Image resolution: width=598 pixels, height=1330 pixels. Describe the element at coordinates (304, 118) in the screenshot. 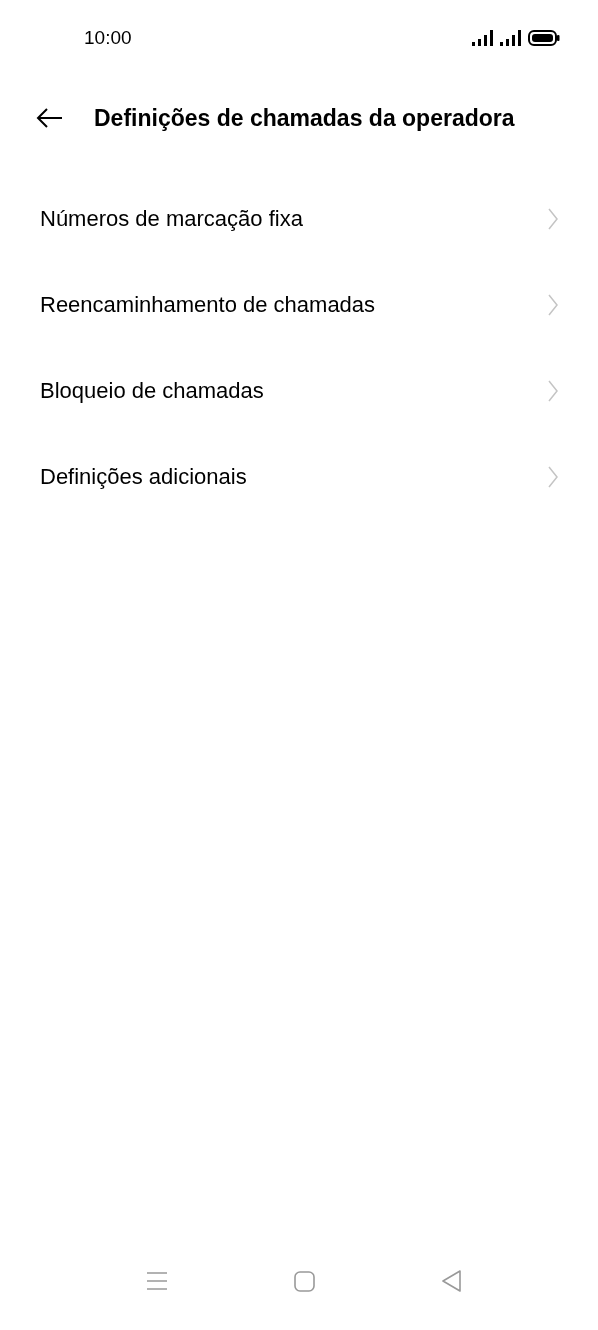

I see `page-title: Definições de chamadas da operadora` at that location.